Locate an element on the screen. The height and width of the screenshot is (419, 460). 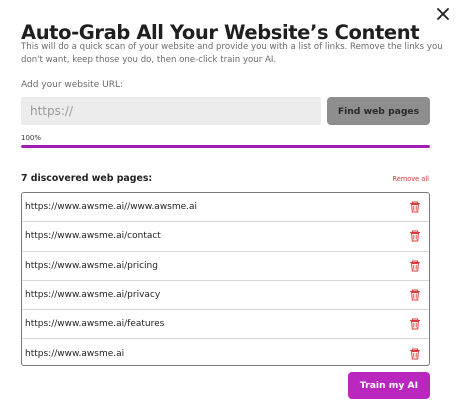
list-item: https://www.awsme.ai is located at coordinates (225, 352).